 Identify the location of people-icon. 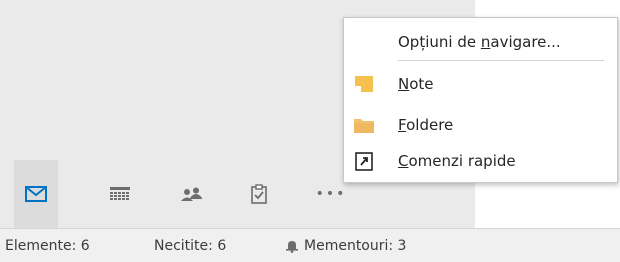
(191, 194).